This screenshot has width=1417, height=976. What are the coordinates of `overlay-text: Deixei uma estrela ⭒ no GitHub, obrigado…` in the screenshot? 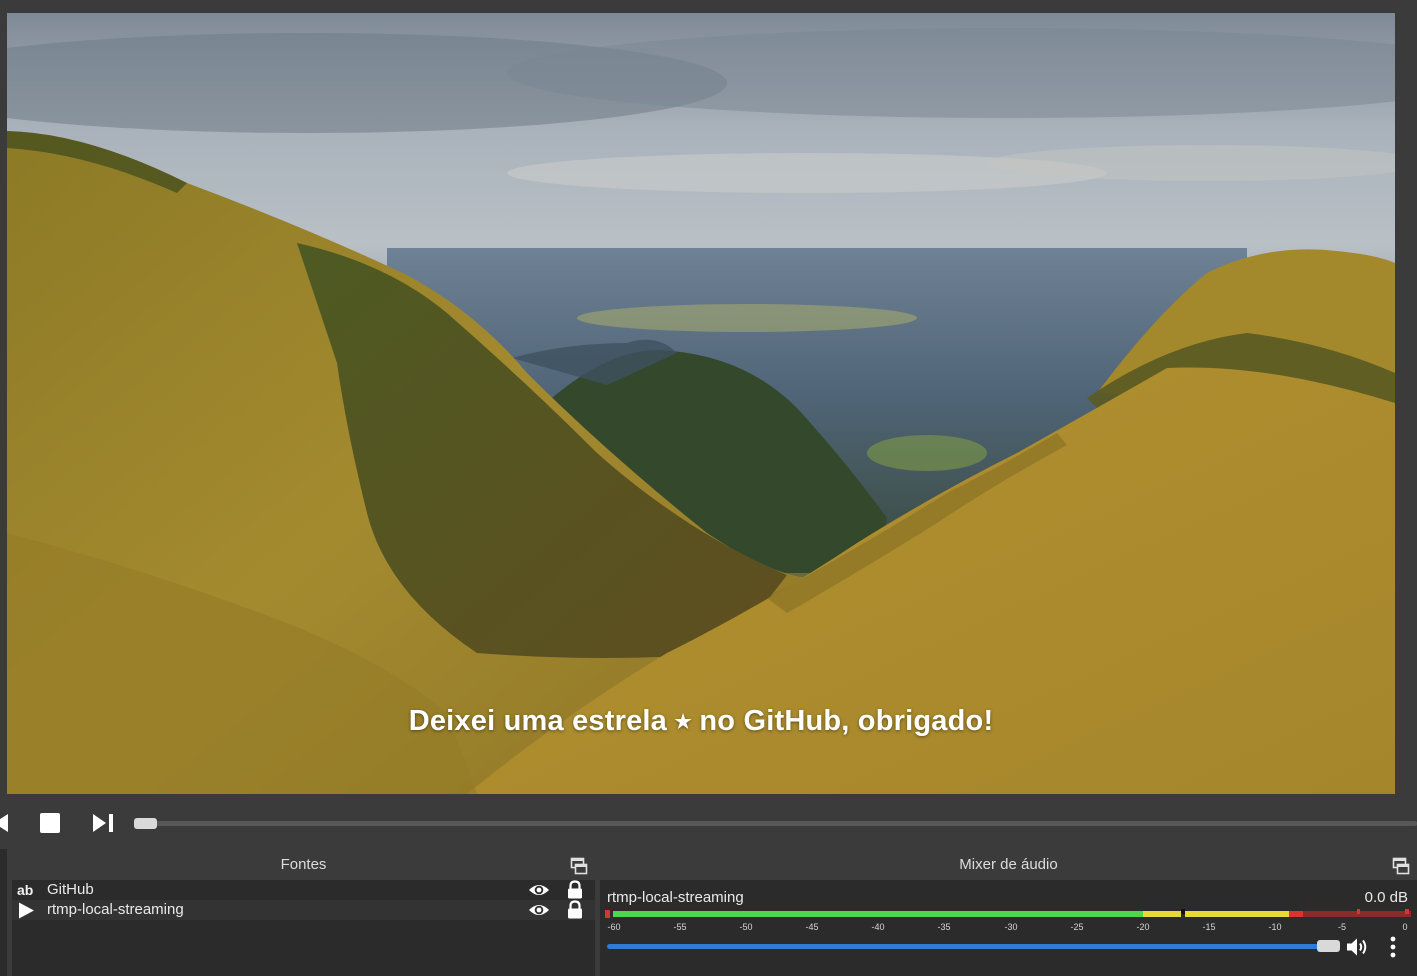 It's located at (701, 721).